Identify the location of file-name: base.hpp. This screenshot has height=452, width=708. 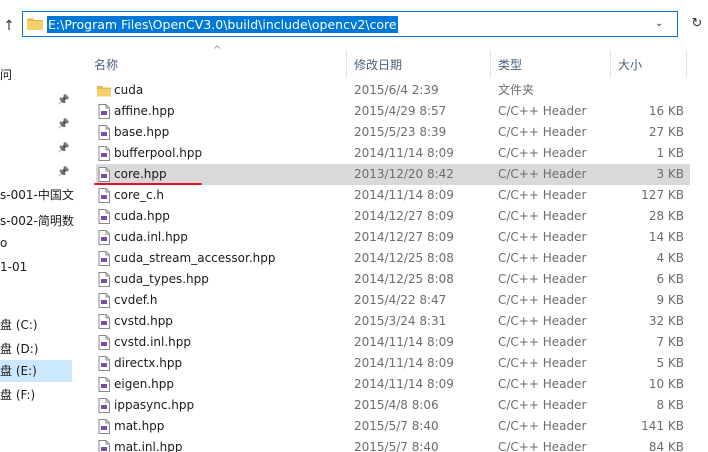
(142, 132).